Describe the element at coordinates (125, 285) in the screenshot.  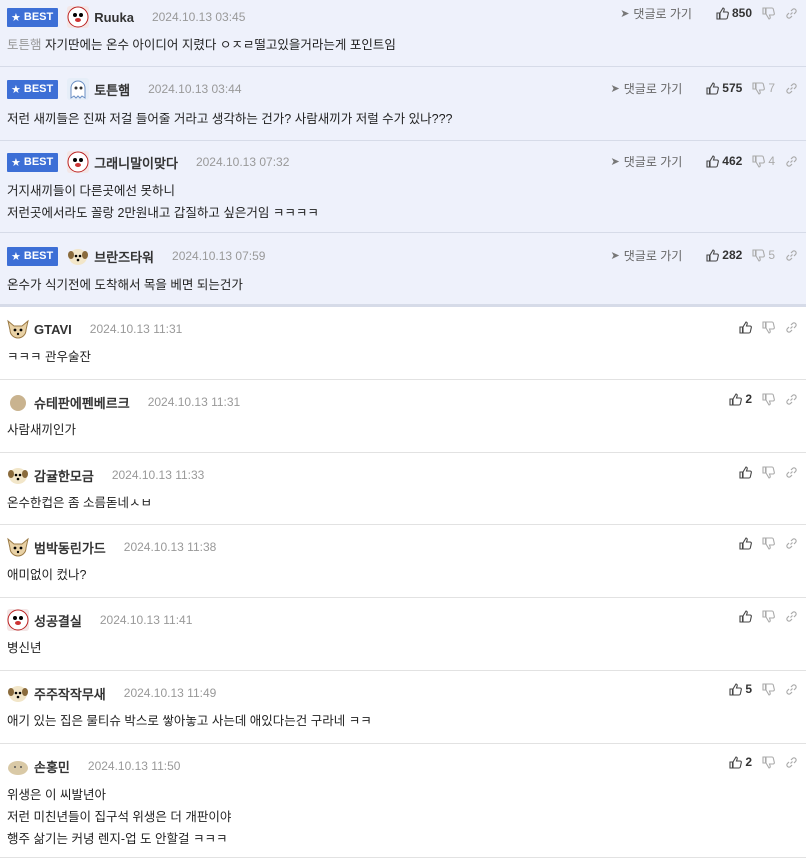
I see `comment-text: 온수가 식기전에 도착해서 목을 베면 되는건가` at that location.